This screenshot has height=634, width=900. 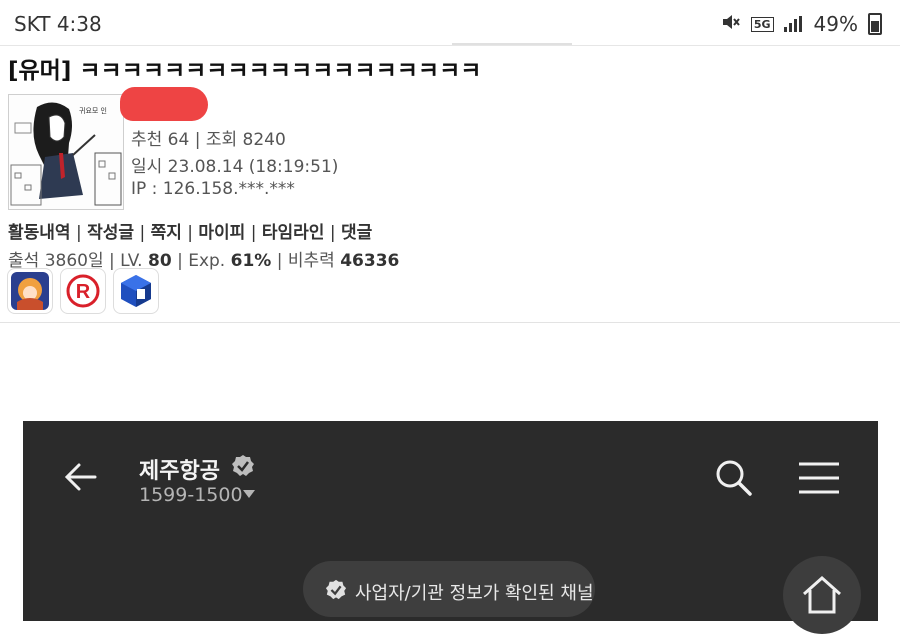 What do you see at coordinates (793, 24) in the screenshot?
I see `signal-icon` at bounding box center [793, 24].